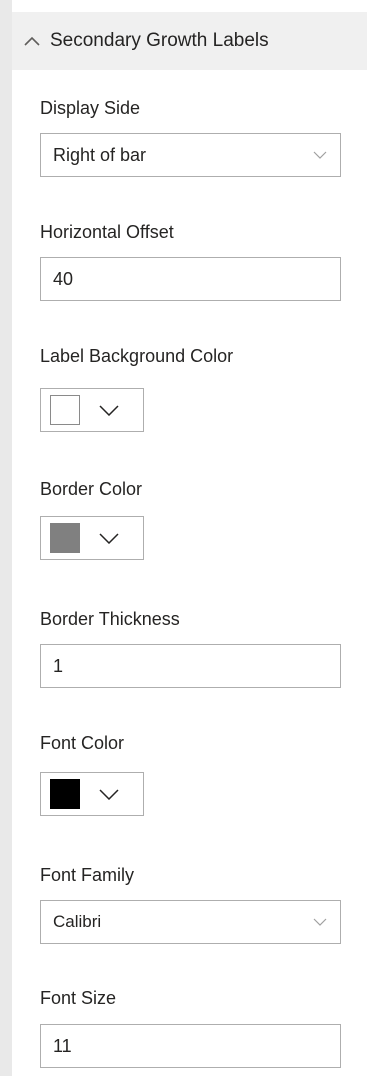  I want to click on section-header-secondary-growth-labels: Secondary Growth Labels, so click(189, 41).